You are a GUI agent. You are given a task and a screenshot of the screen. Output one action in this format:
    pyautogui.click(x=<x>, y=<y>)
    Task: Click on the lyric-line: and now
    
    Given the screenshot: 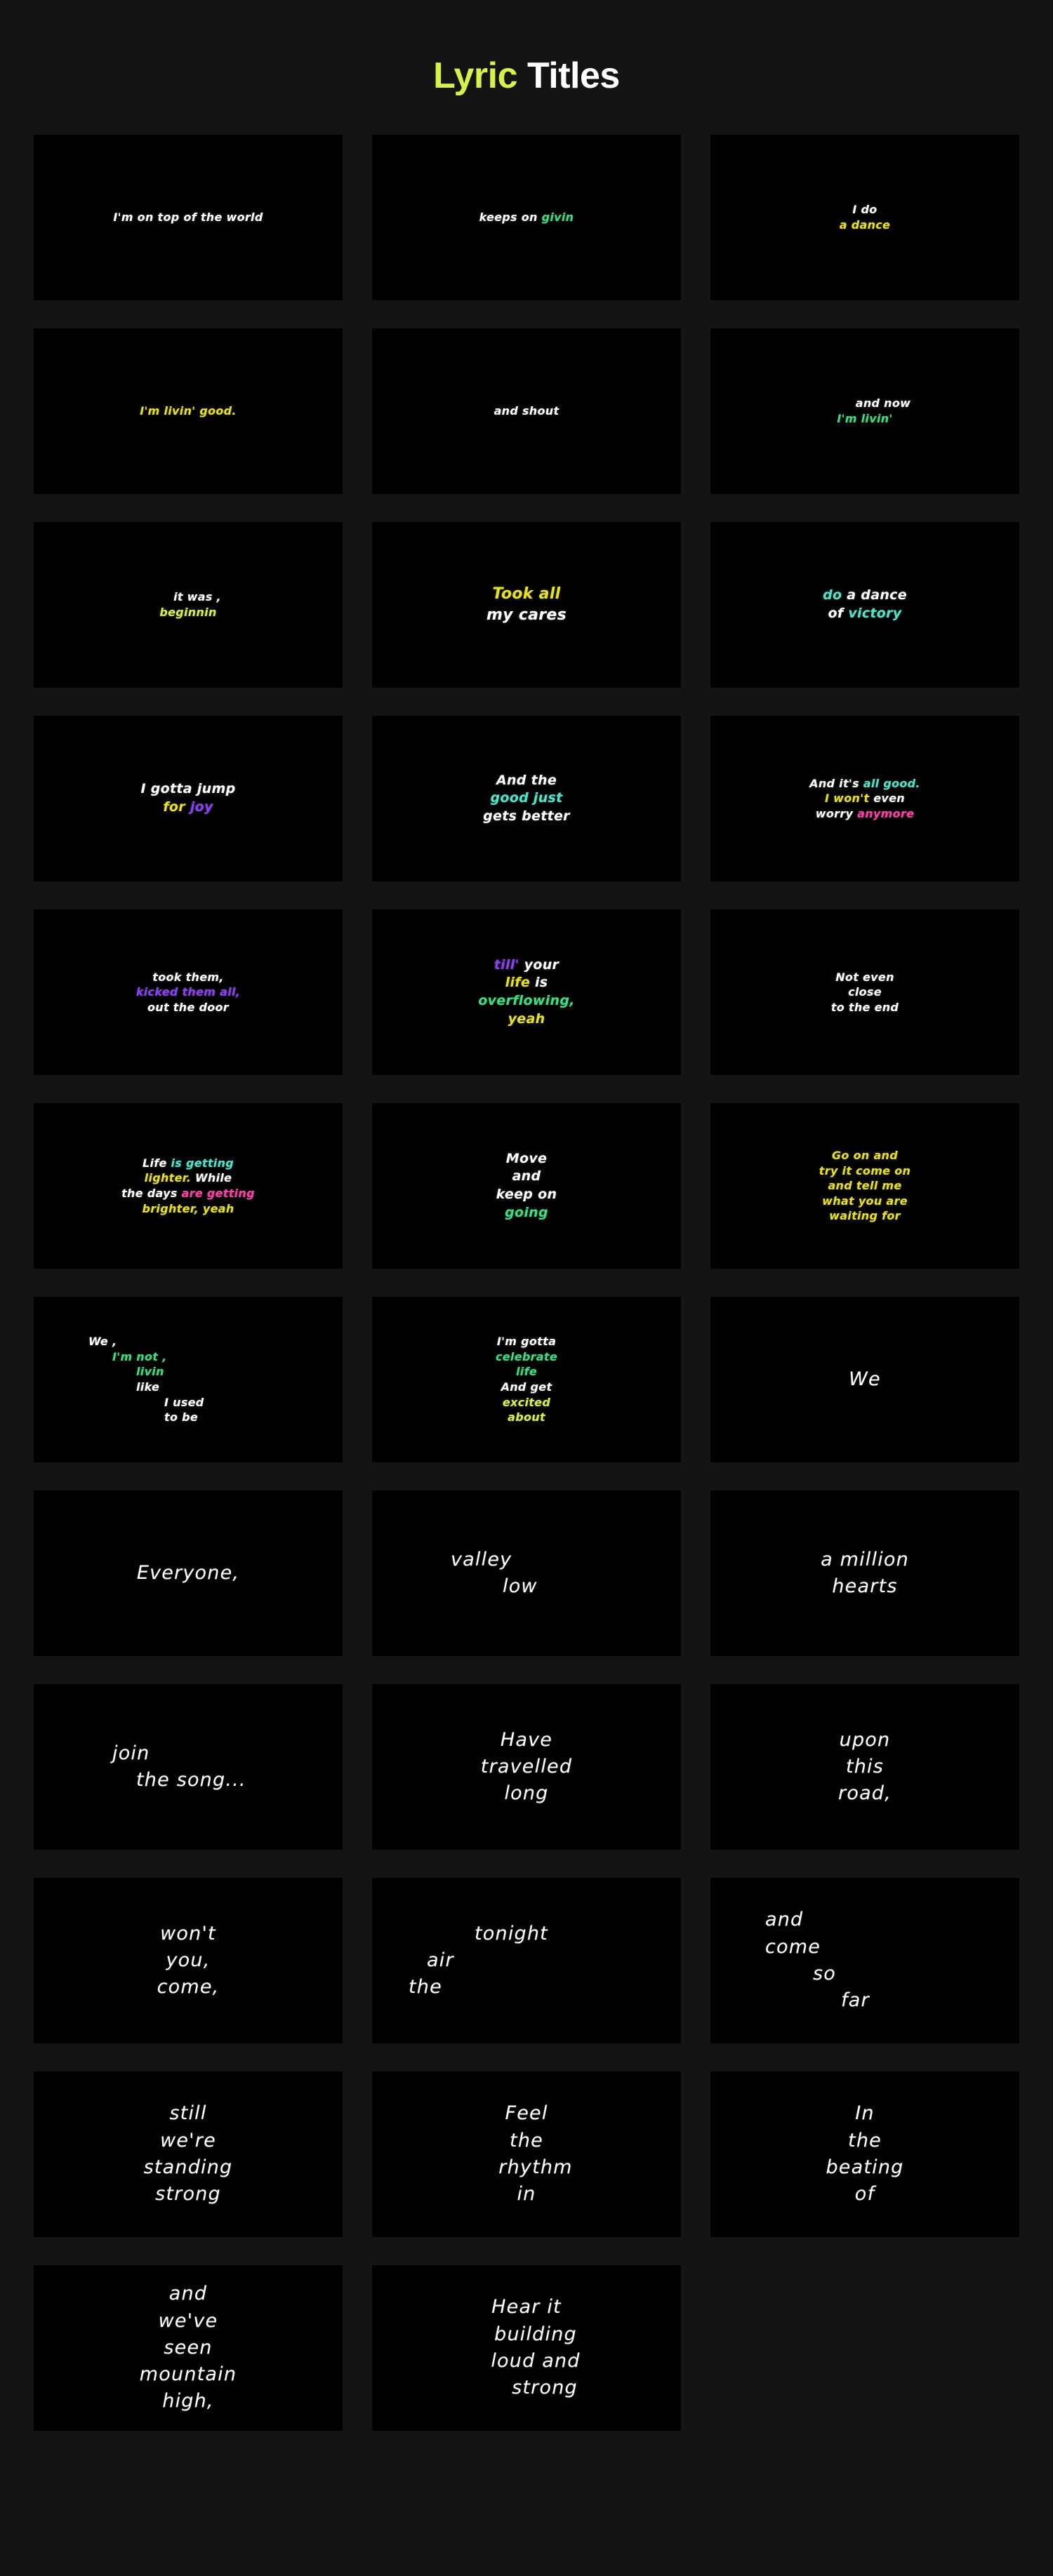 What is the action you would take?
    pyautogui.click(x=865, y=403)
    